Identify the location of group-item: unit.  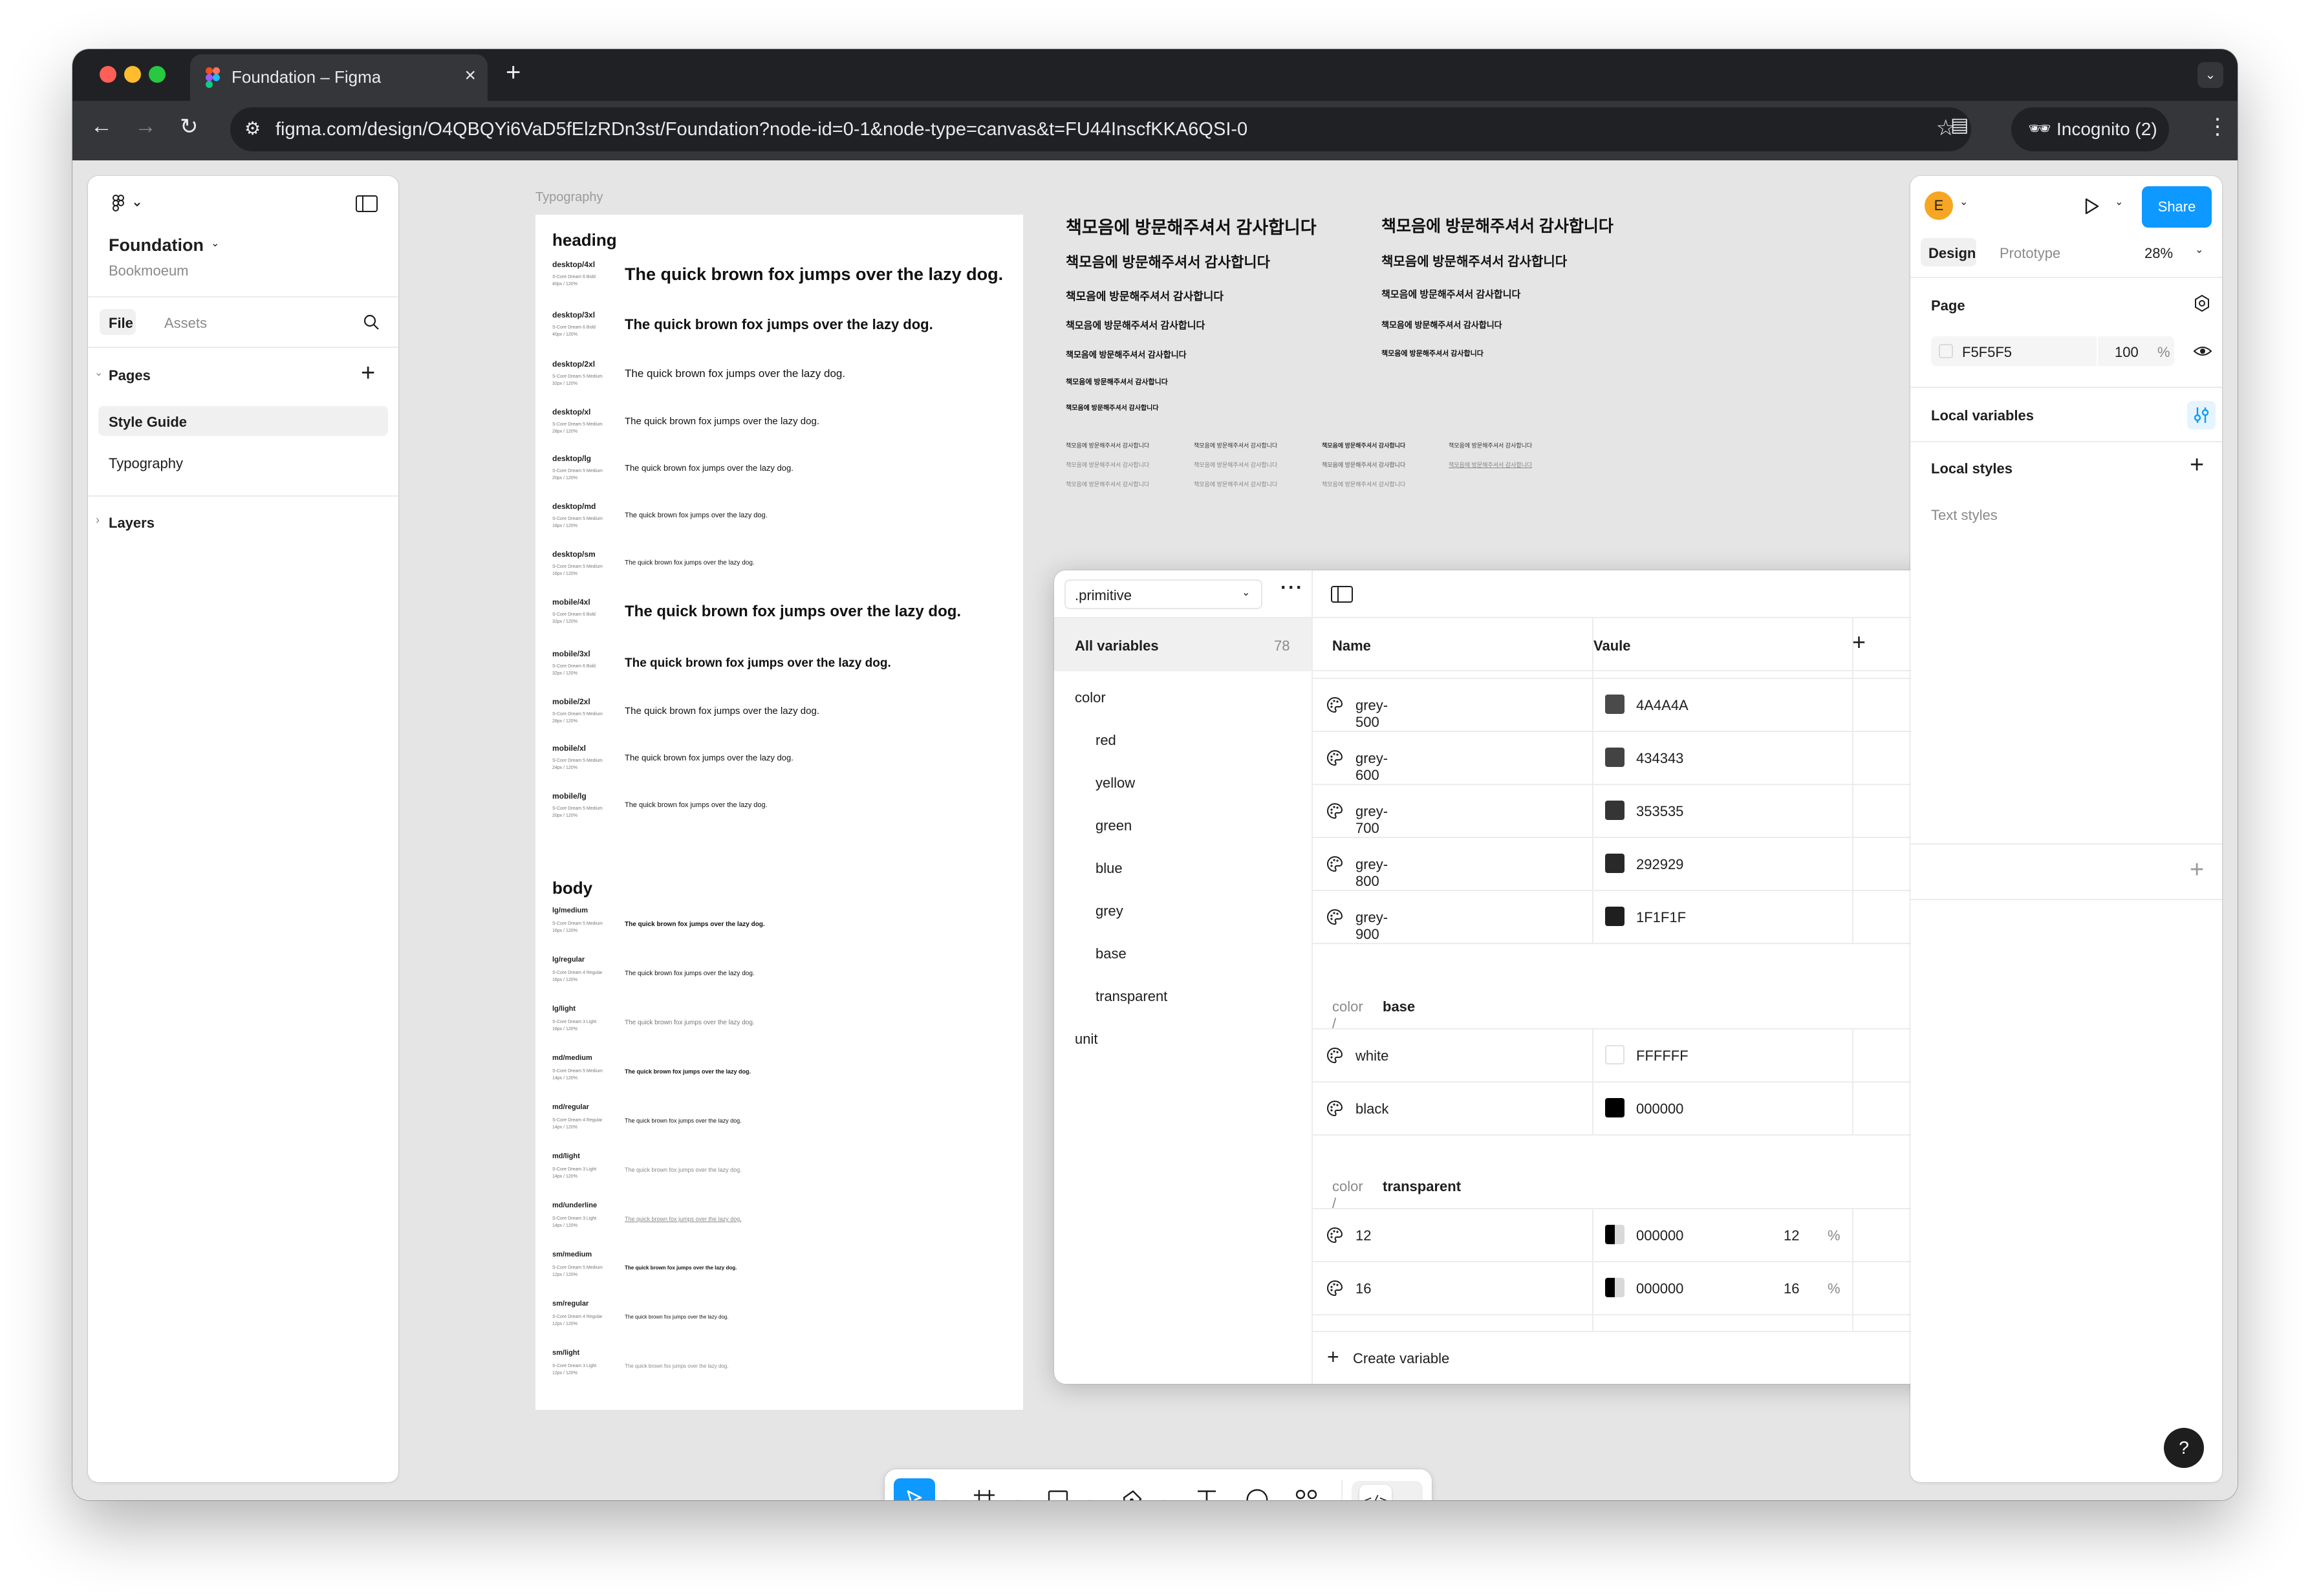
(1086, 1039).